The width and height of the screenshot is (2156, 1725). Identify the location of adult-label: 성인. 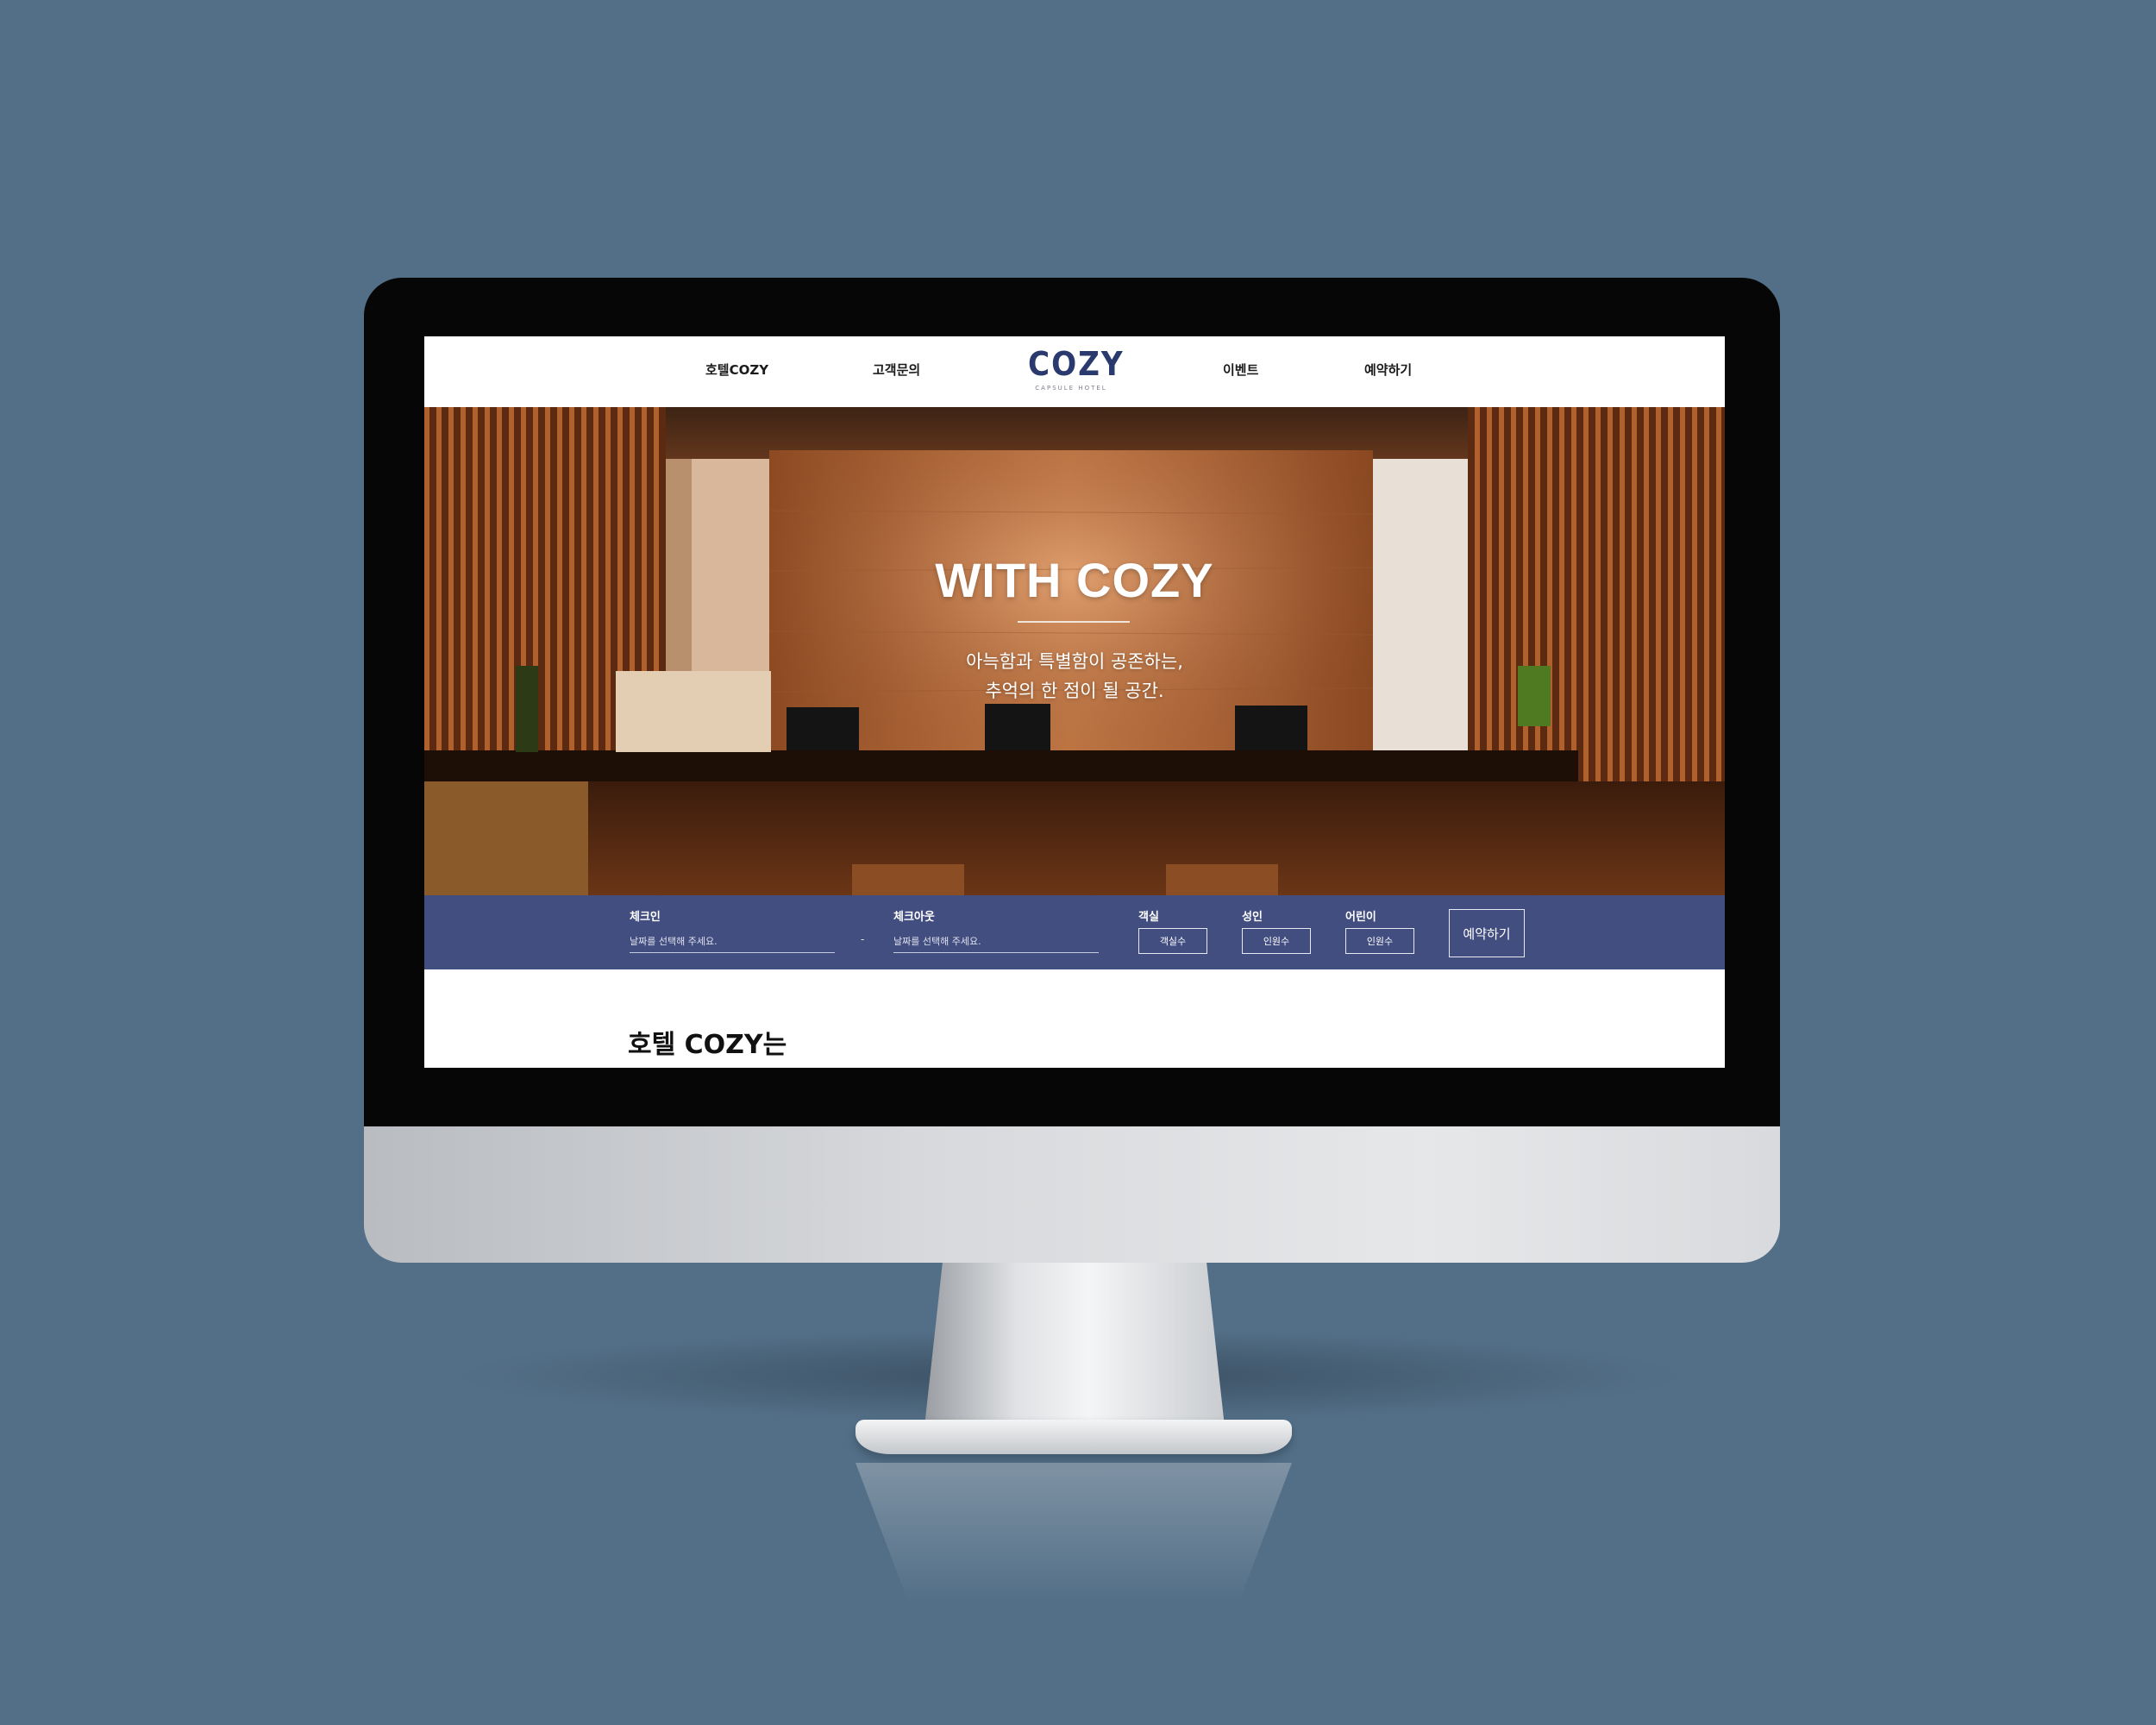
(1252, 918).